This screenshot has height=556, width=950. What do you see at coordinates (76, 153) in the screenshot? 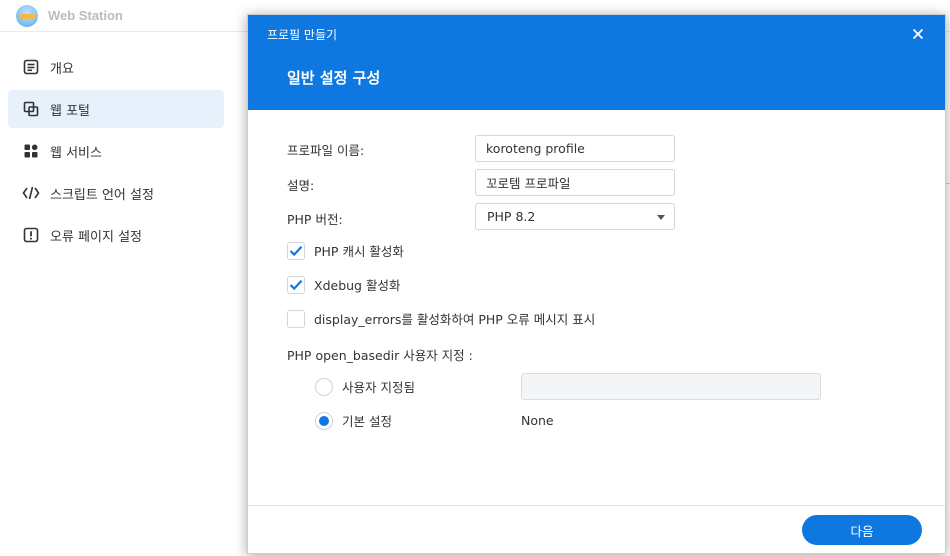
I see `sidebar-item-label: 웹 서비스` at bounding box center [76, 153].